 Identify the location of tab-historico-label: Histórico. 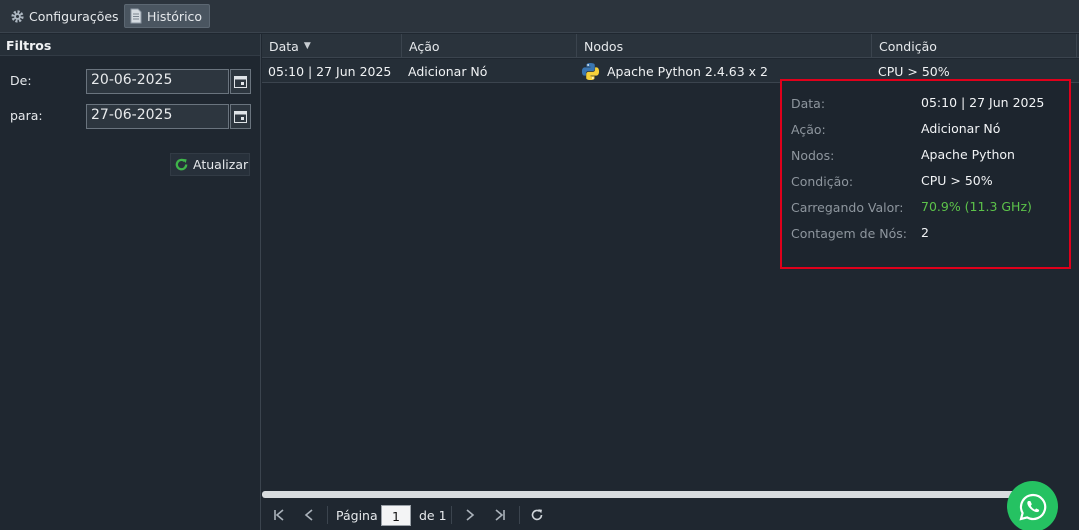
(175, 16).